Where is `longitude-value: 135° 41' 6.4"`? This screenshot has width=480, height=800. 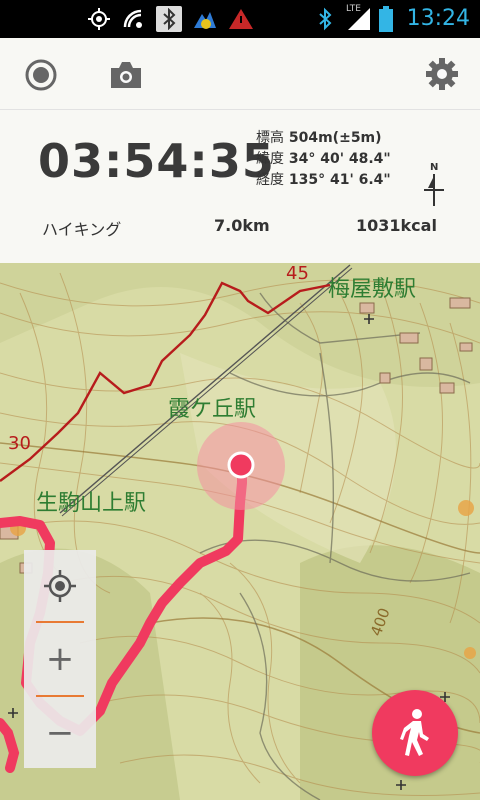 longitude-value: 135° 41' 6.4" is located at coordinates (339, 180).